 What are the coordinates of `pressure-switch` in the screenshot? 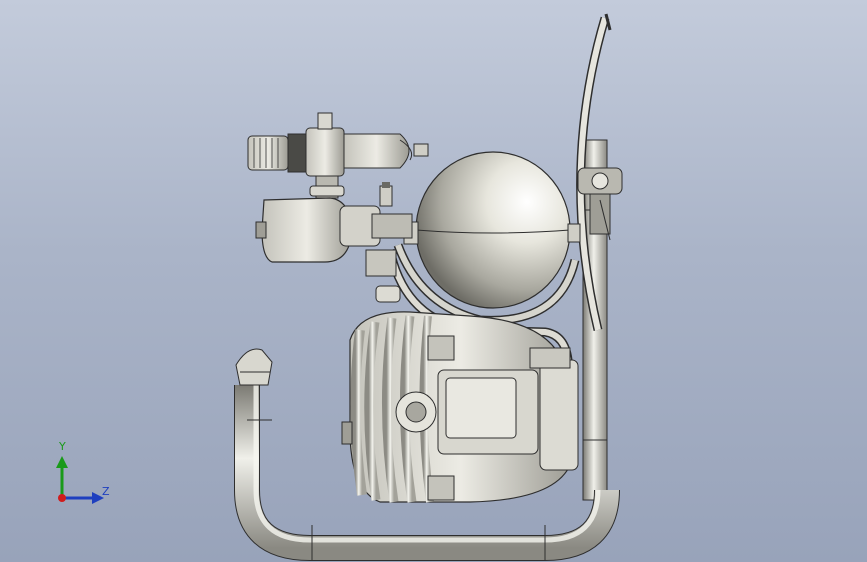 It's located at (334, 242).